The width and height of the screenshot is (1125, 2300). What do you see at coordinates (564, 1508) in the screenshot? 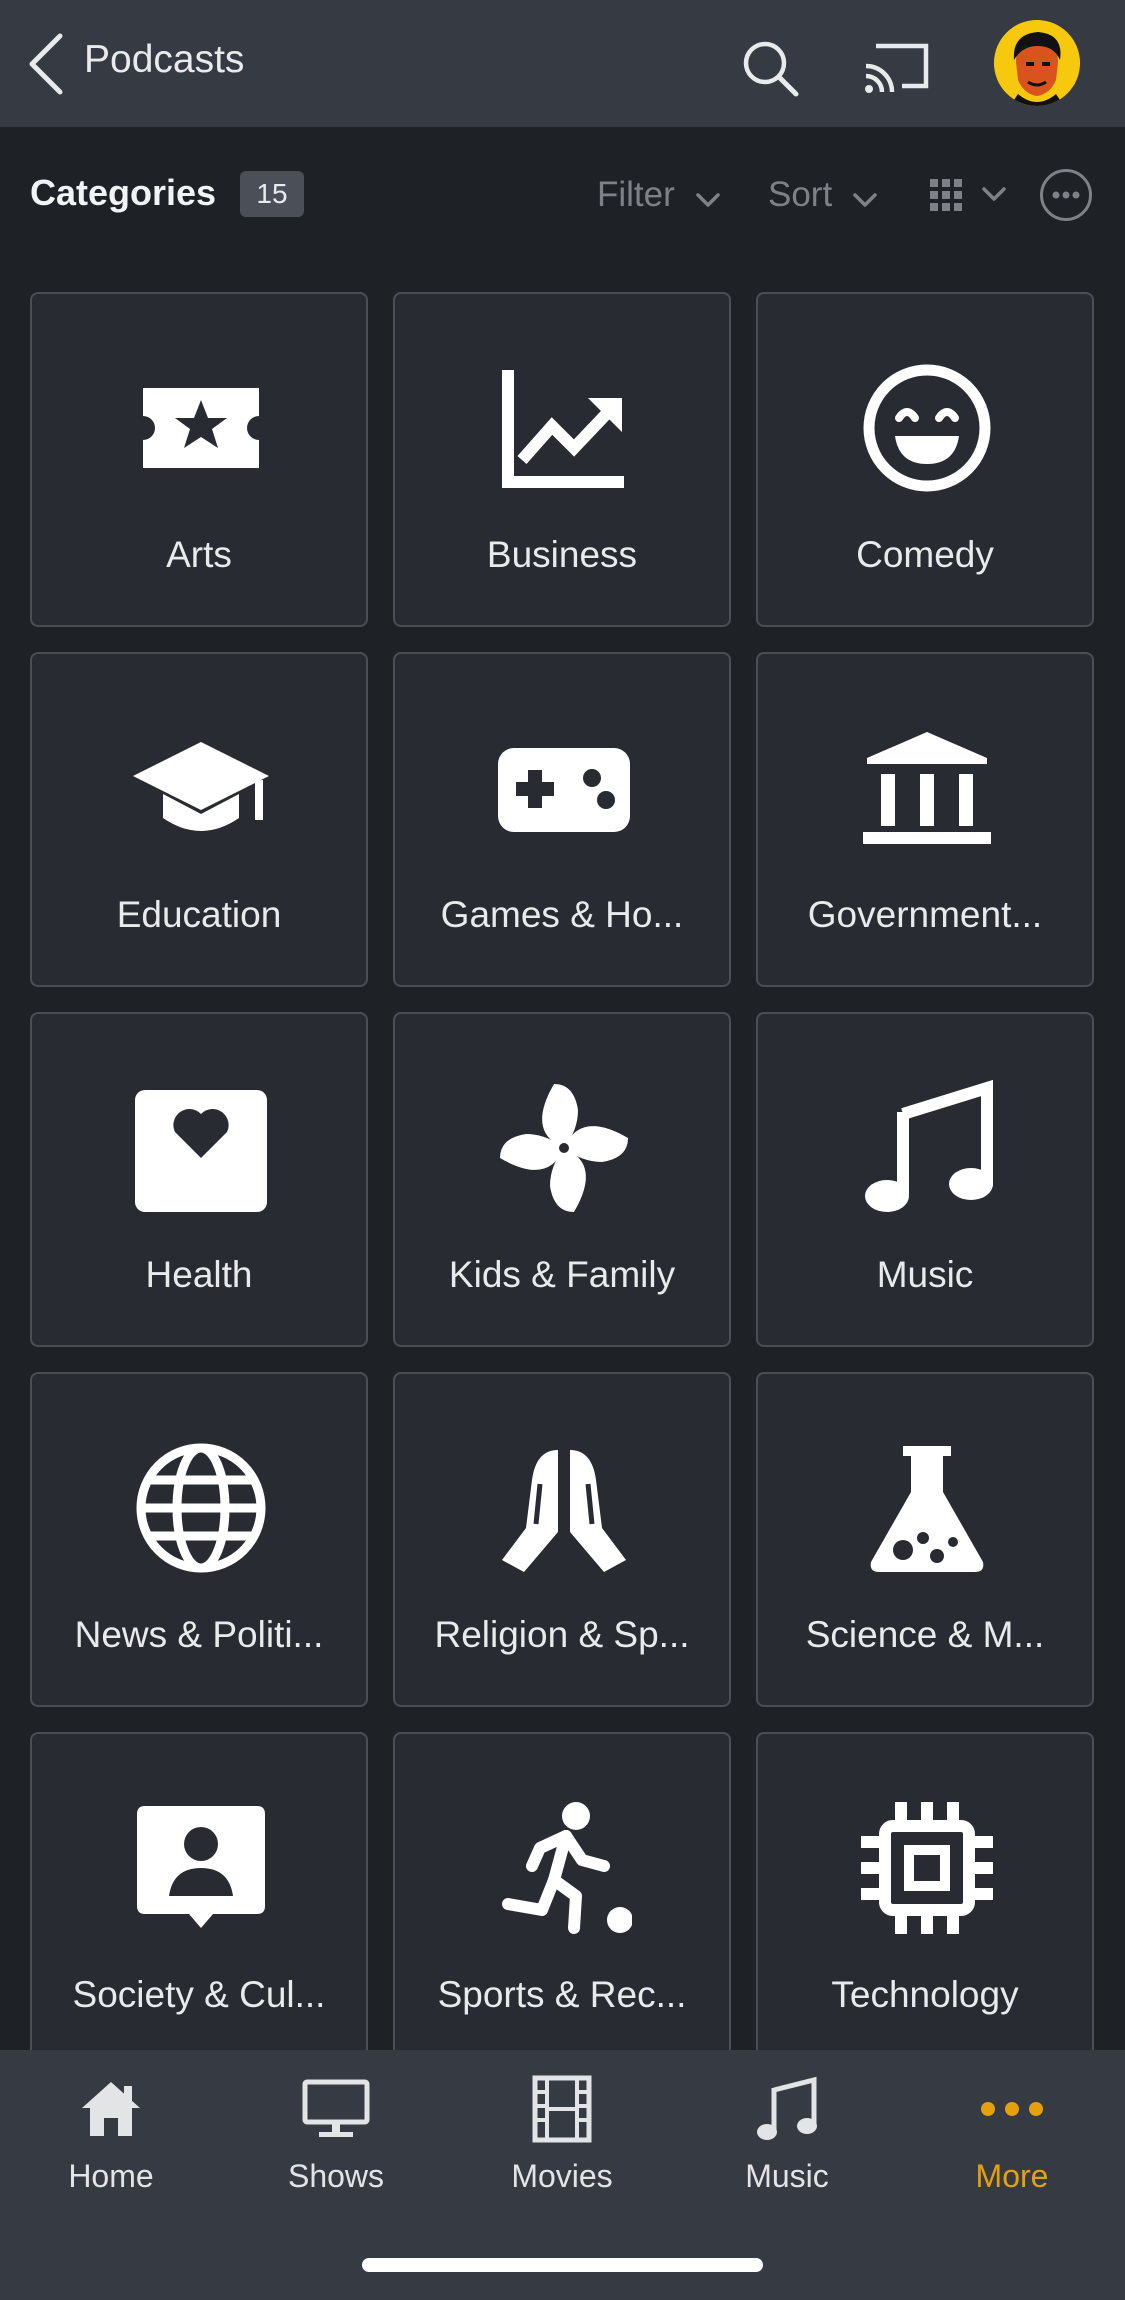
I see `praying-hands-icon` at bounding box center [564, 1508].